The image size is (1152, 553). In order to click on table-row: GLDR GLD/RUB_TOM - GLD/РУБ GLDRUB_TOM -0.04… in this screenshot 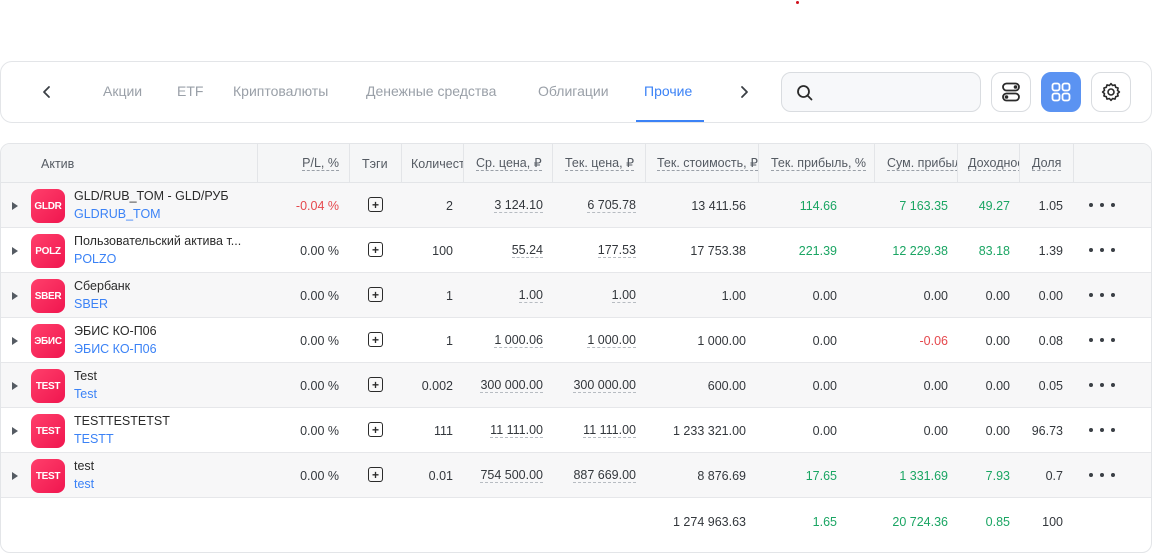, I will do `click(576, 205)`.